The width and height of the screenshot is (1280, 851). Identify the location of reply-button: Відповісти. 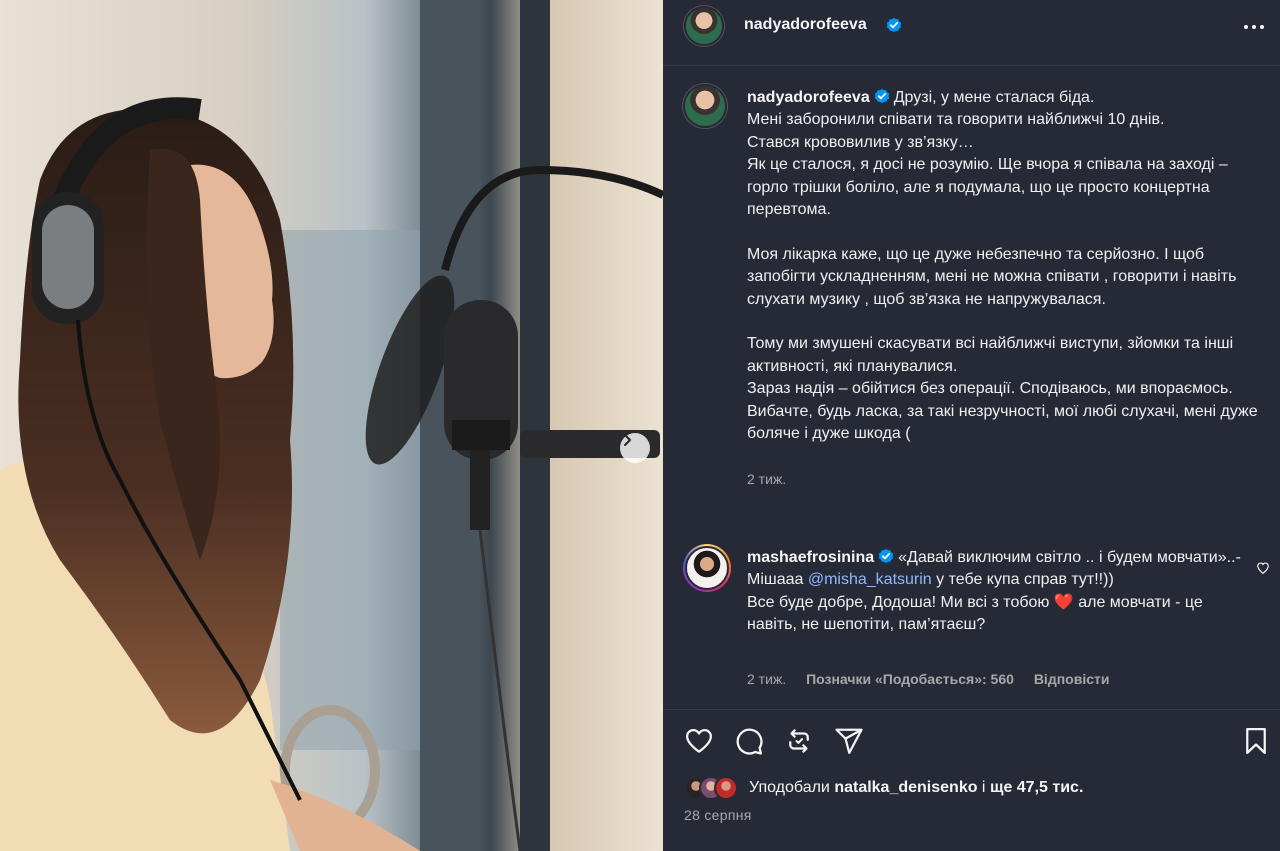
(1072, 679).